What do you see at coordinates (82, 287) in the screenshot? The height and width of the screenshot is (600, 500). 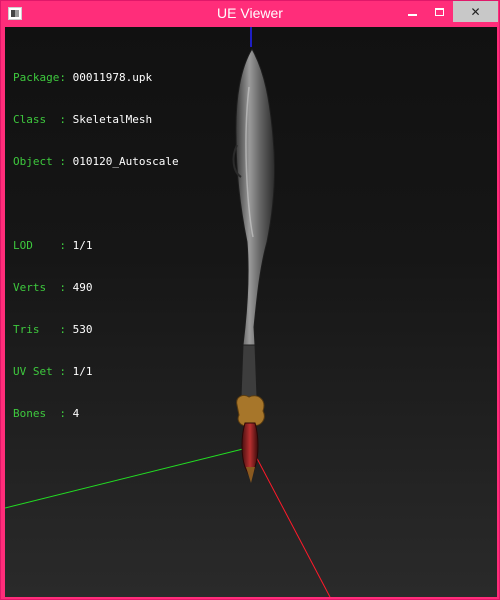 I see `info-verts-value: 490` at bounding box center [82, 287].